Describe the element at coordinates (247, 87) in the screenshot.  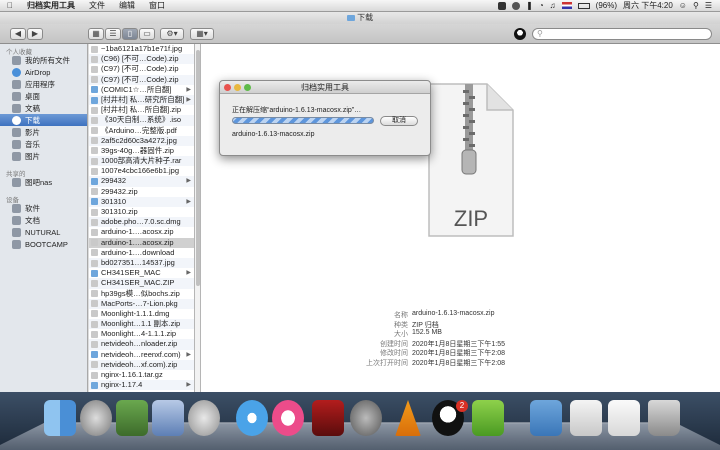
I see `zoom-button` at that location.